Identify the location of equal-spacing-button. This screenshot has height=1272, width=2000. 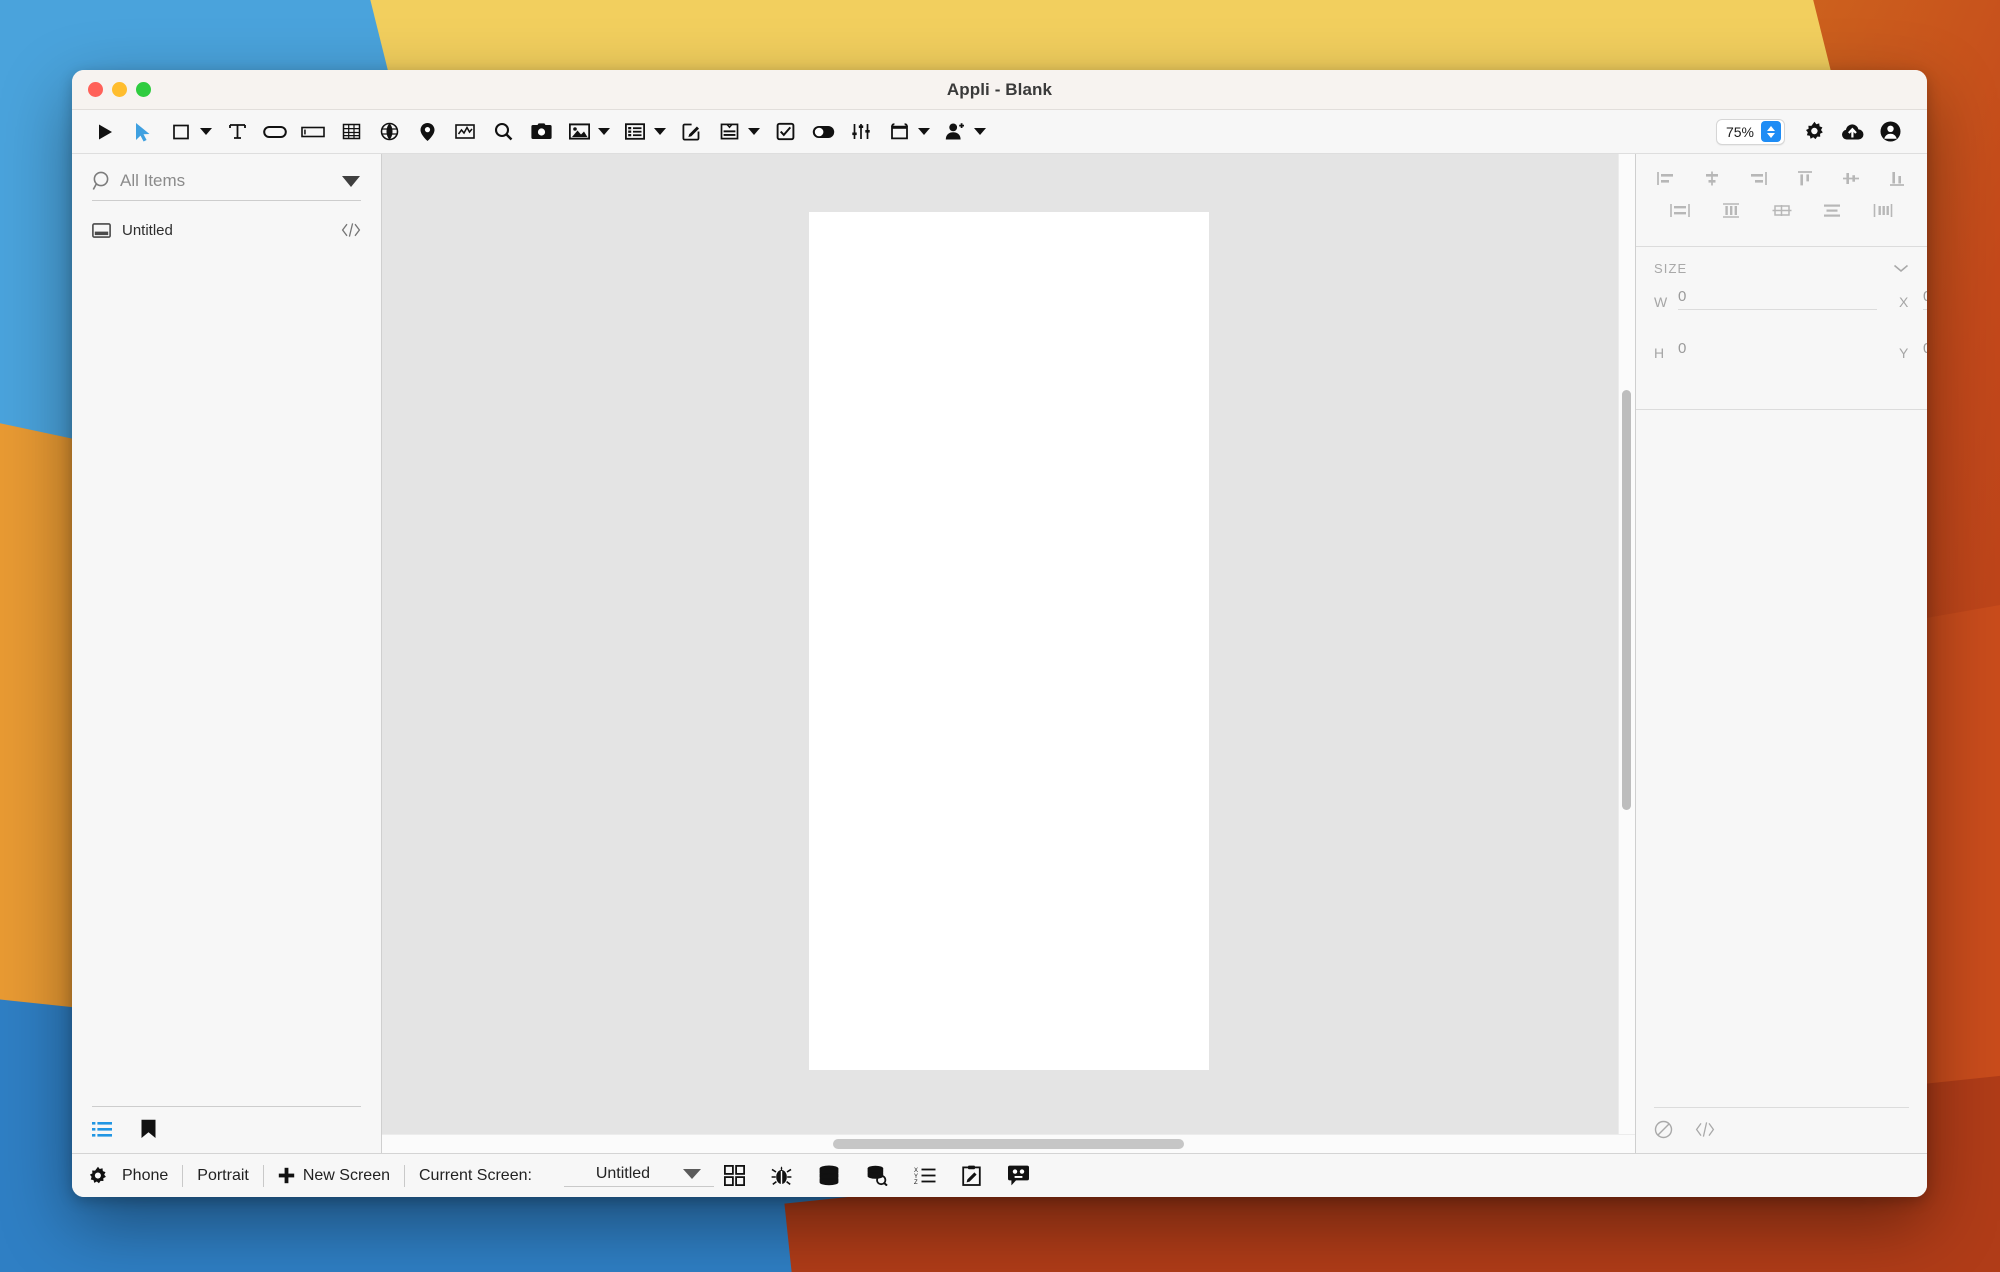
(1782, 210).